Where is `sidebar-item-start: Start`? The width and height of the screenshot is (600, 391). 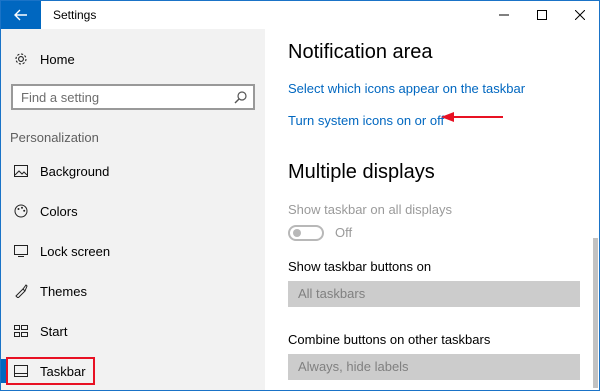 sidebar-item-start: Start is located at coordinates (133, 331).